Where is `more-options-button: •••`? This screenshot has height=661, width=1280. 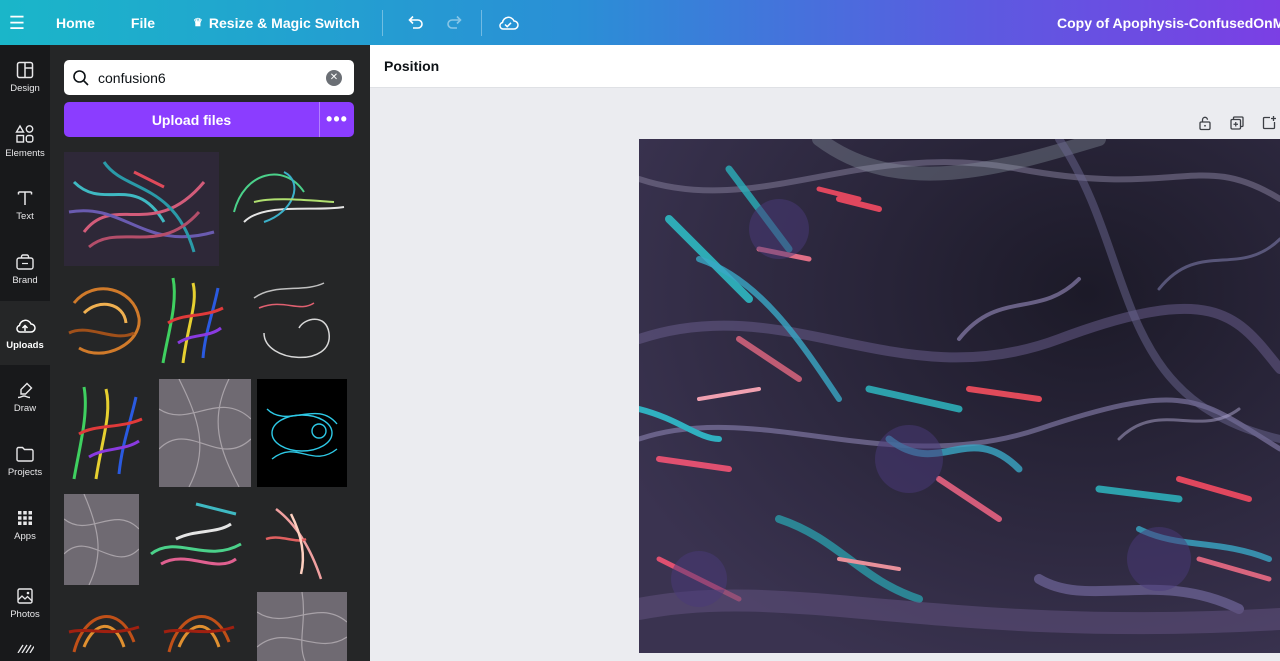 more-options-button: ••• is located at coordinates (336, 119).